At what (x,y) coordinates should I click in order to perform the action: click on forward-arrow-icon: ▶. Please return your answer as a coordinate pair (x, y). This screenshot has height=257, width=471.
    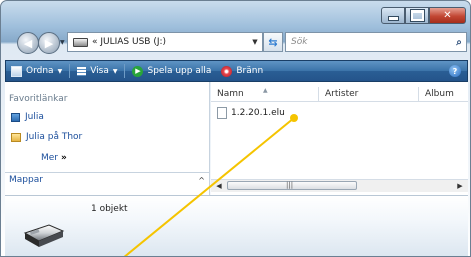
    Looking at the image, I should click on (49, 43).